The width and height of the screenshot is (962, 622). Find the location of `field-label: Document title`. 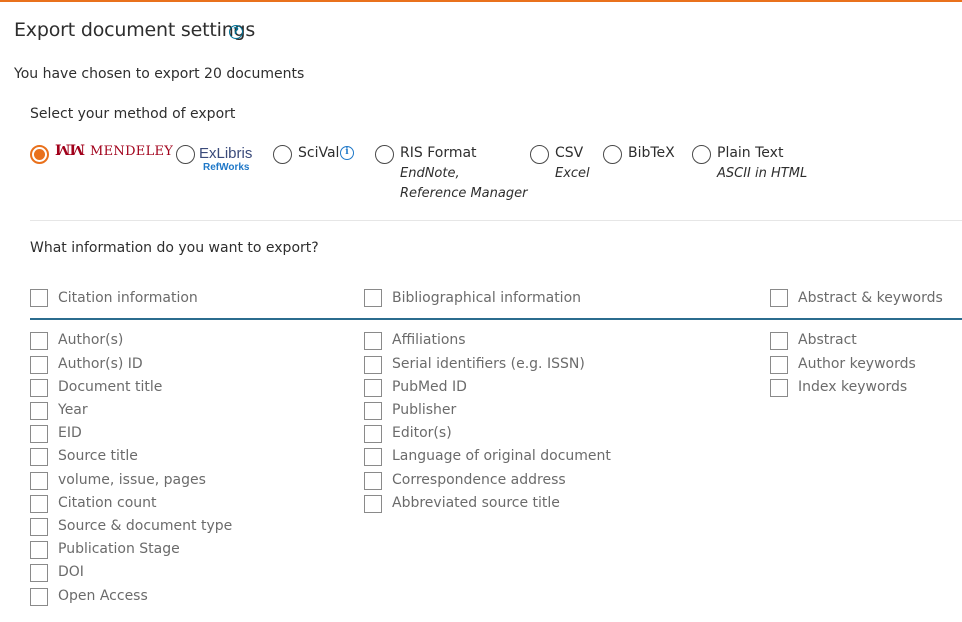

field-label: Document title is located at coordinates (110, 387).